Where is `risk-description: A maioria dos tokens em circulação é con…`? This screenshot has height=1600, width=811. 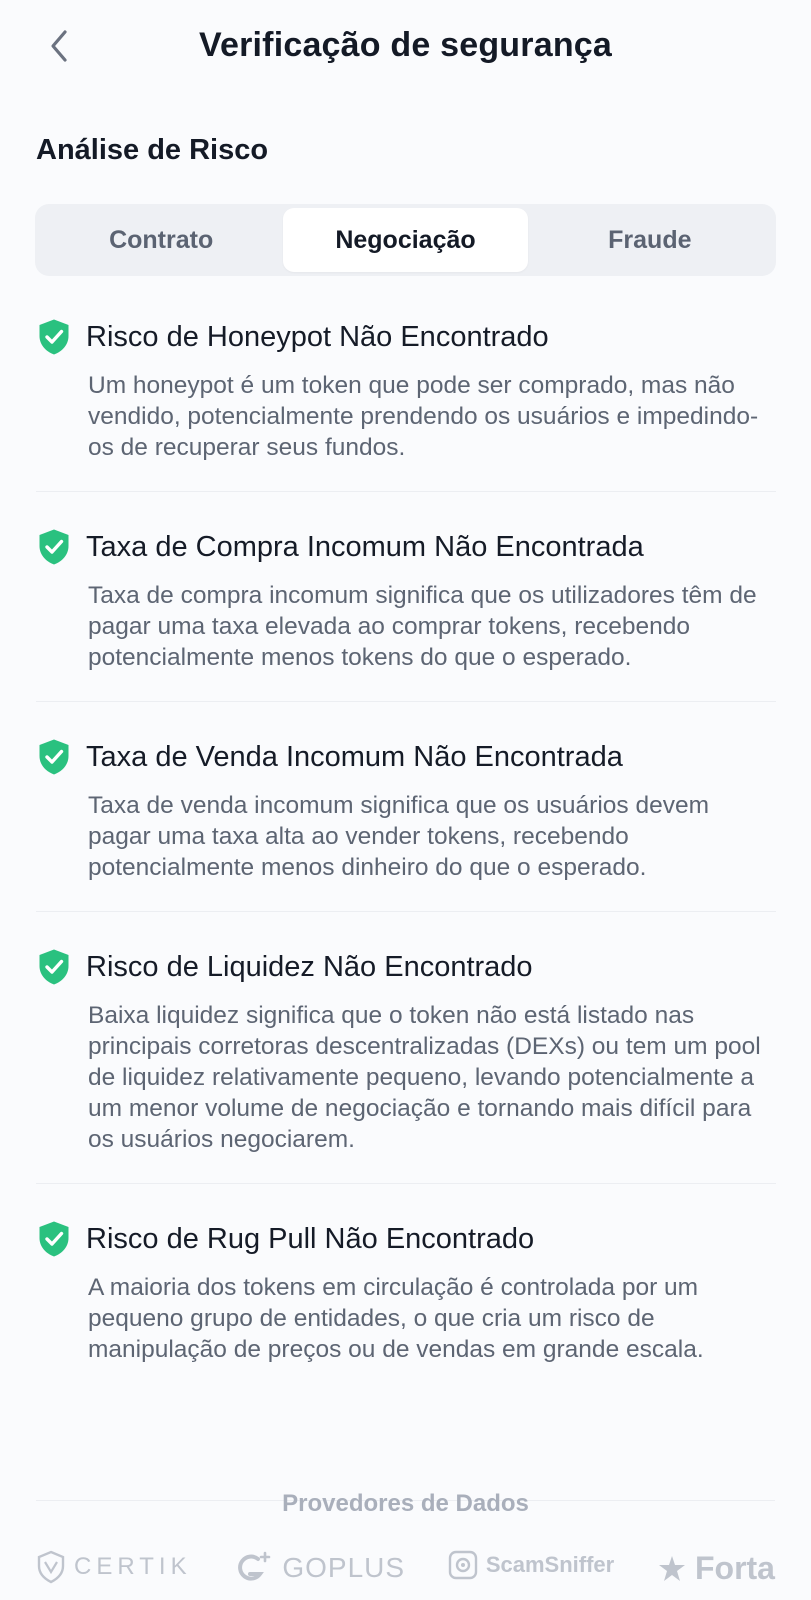 risk-description: A maioria dos tokens em circulação é con… is located at coordinates (396, 1318).